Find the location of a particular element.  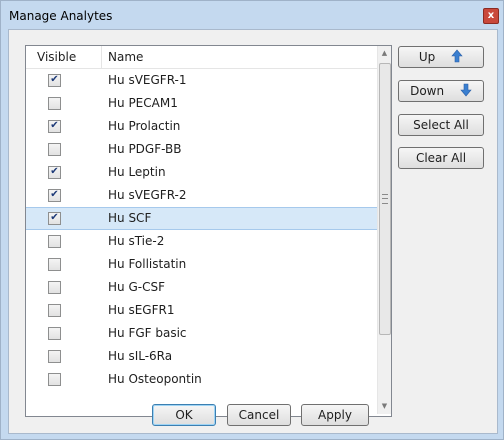

analyte-name: Hu SCF is located at coordinates (130, 218).